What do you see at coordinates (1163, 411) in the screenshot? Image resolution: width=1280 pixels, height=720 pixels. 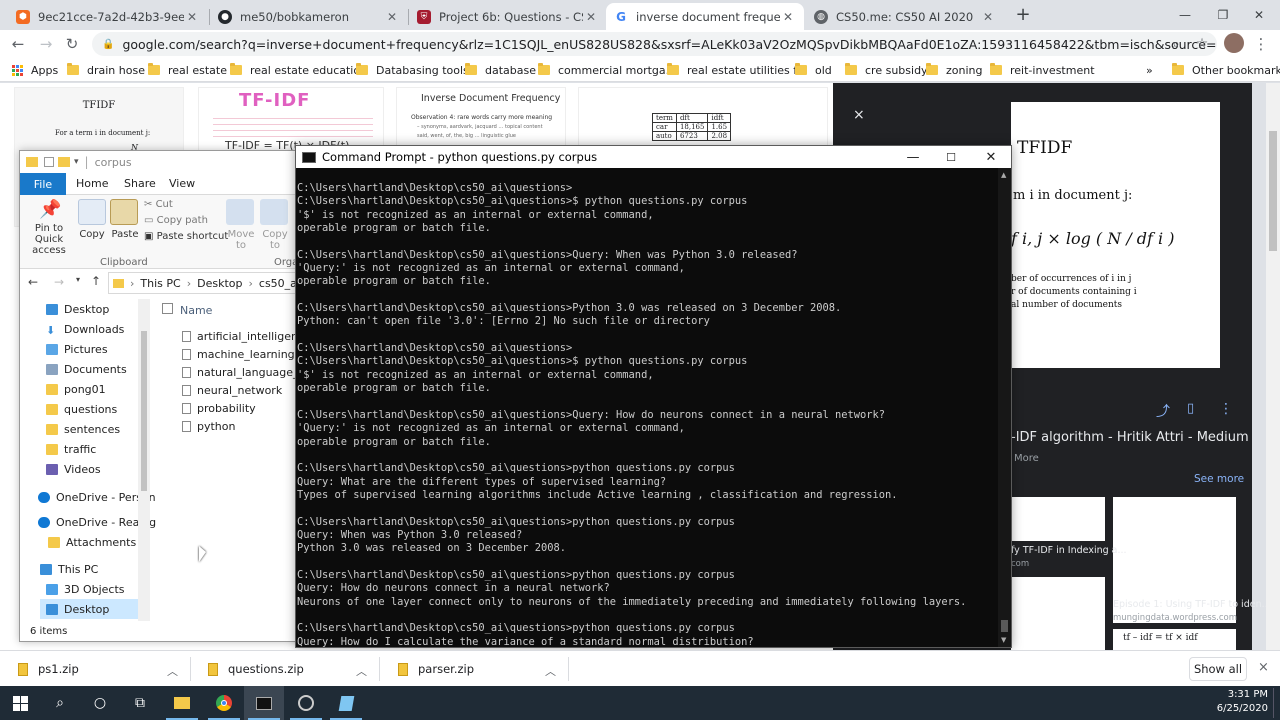 I see `share-icon: ⤴` at bounding box center [1163, 411].